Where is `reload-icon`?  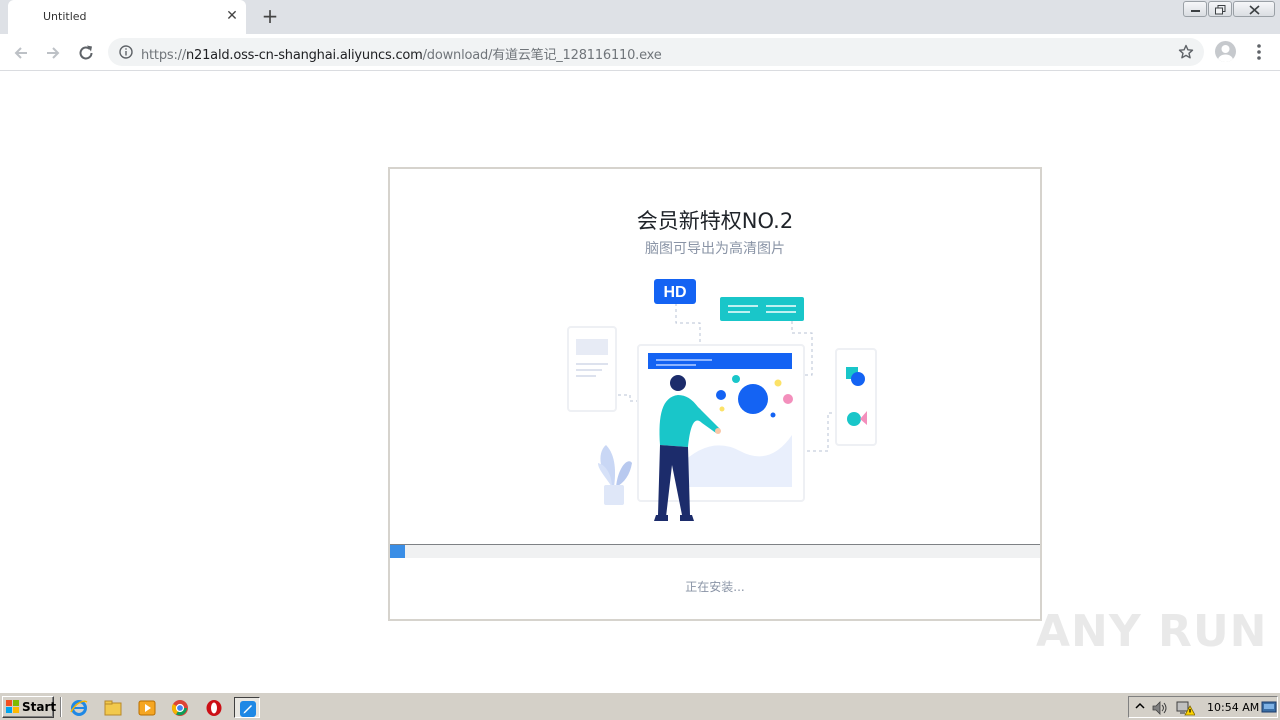 reload-icon is located at coordinates (86, 52).